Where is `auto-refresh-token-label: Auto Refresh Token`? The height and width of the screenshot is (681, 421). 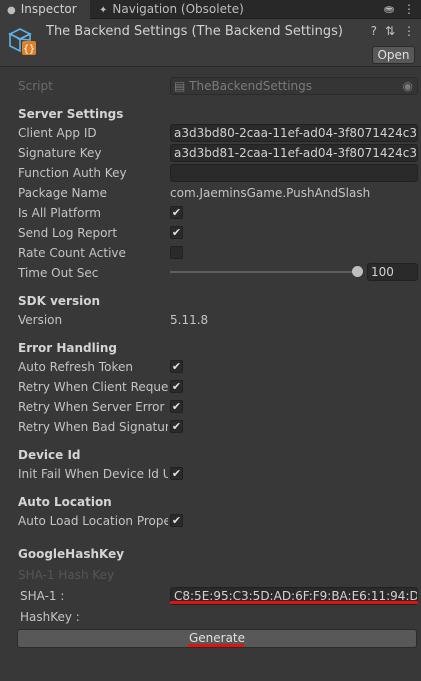 auto-refresh-token-label: Auto Refresh Token is located at coordinates (75, 367).